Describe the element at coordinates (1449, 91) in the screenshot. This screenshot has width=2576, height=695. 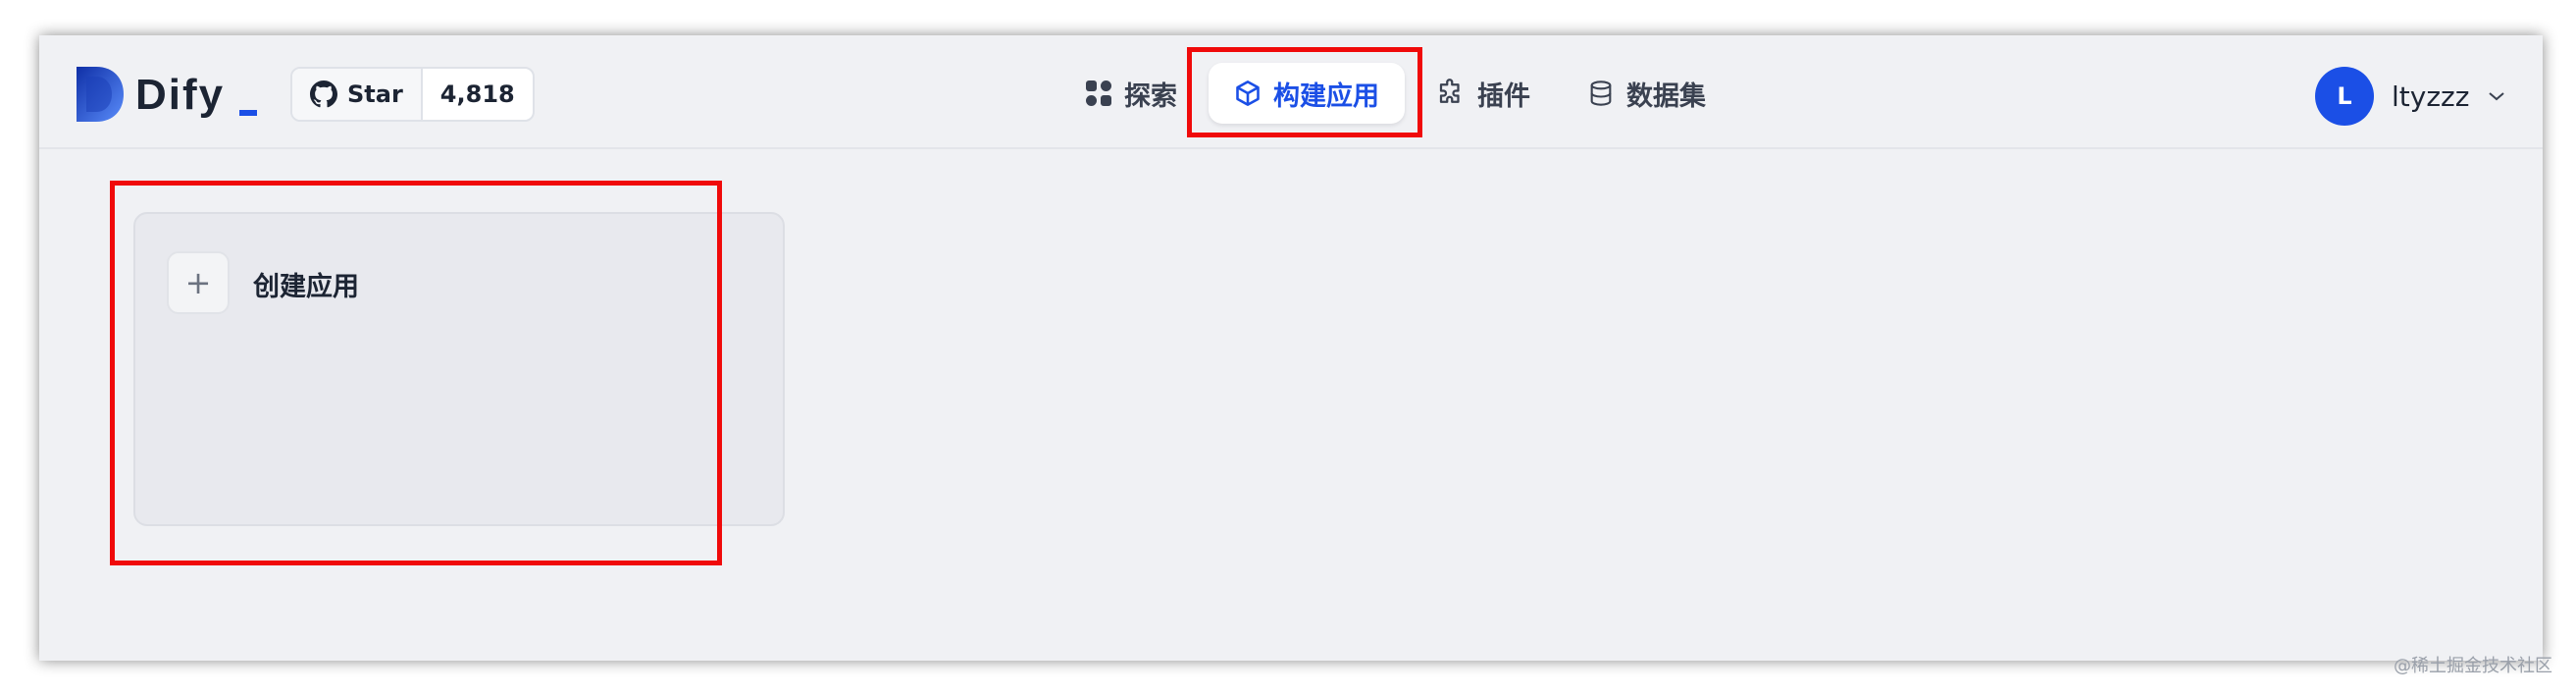
I see `puzzle-icon` at that location.